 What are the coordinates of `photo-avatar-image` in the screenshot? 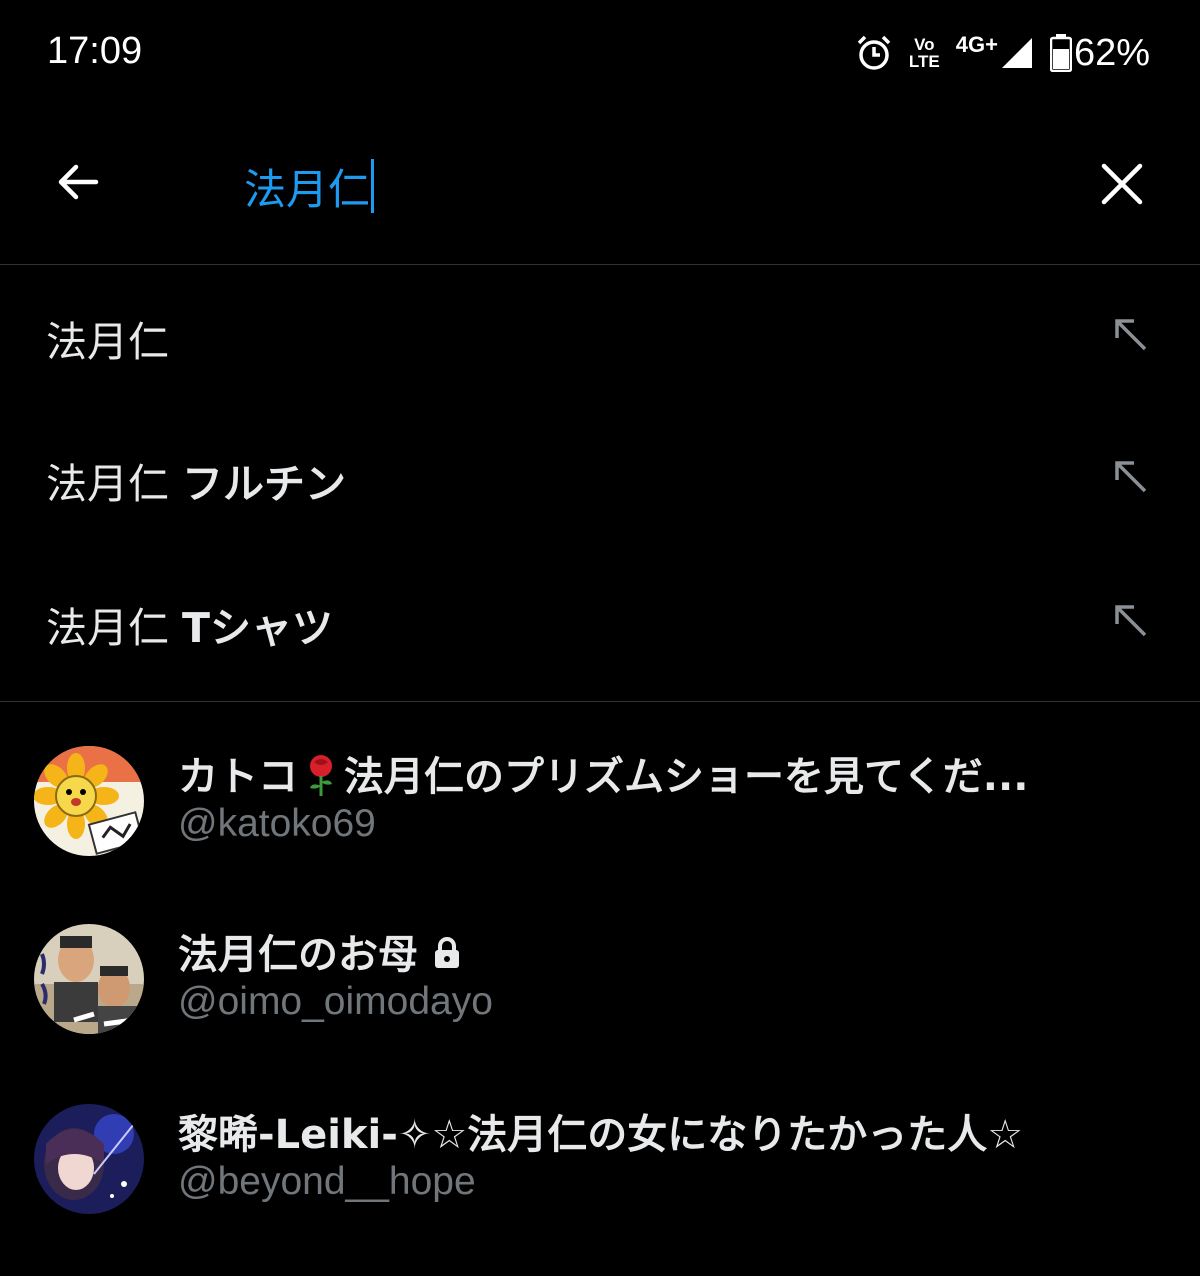 It's located at (89, 979).